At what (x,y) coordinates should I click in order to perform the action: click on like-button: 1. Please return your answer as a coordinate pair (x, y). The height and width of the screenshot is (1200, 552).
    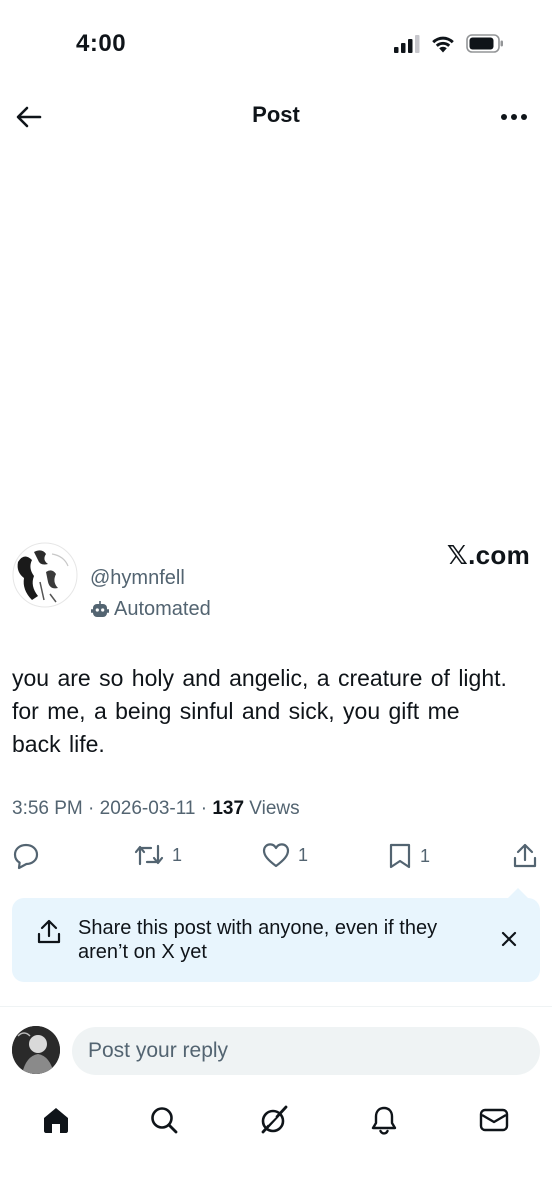
    Looking at the image, I should click on (285, 855).